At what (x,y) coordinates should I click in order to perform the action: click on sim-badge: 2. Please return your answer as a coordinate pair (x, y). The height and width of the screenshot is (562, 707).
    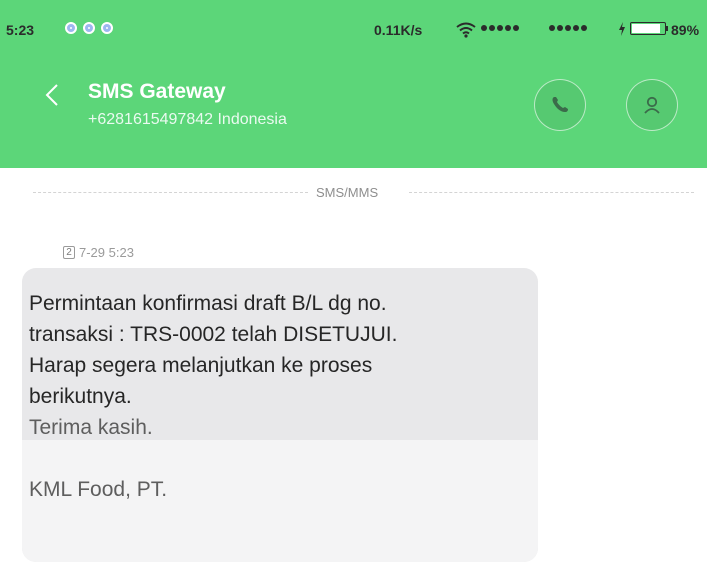
    Looking at the image, I should click on (69, 252).